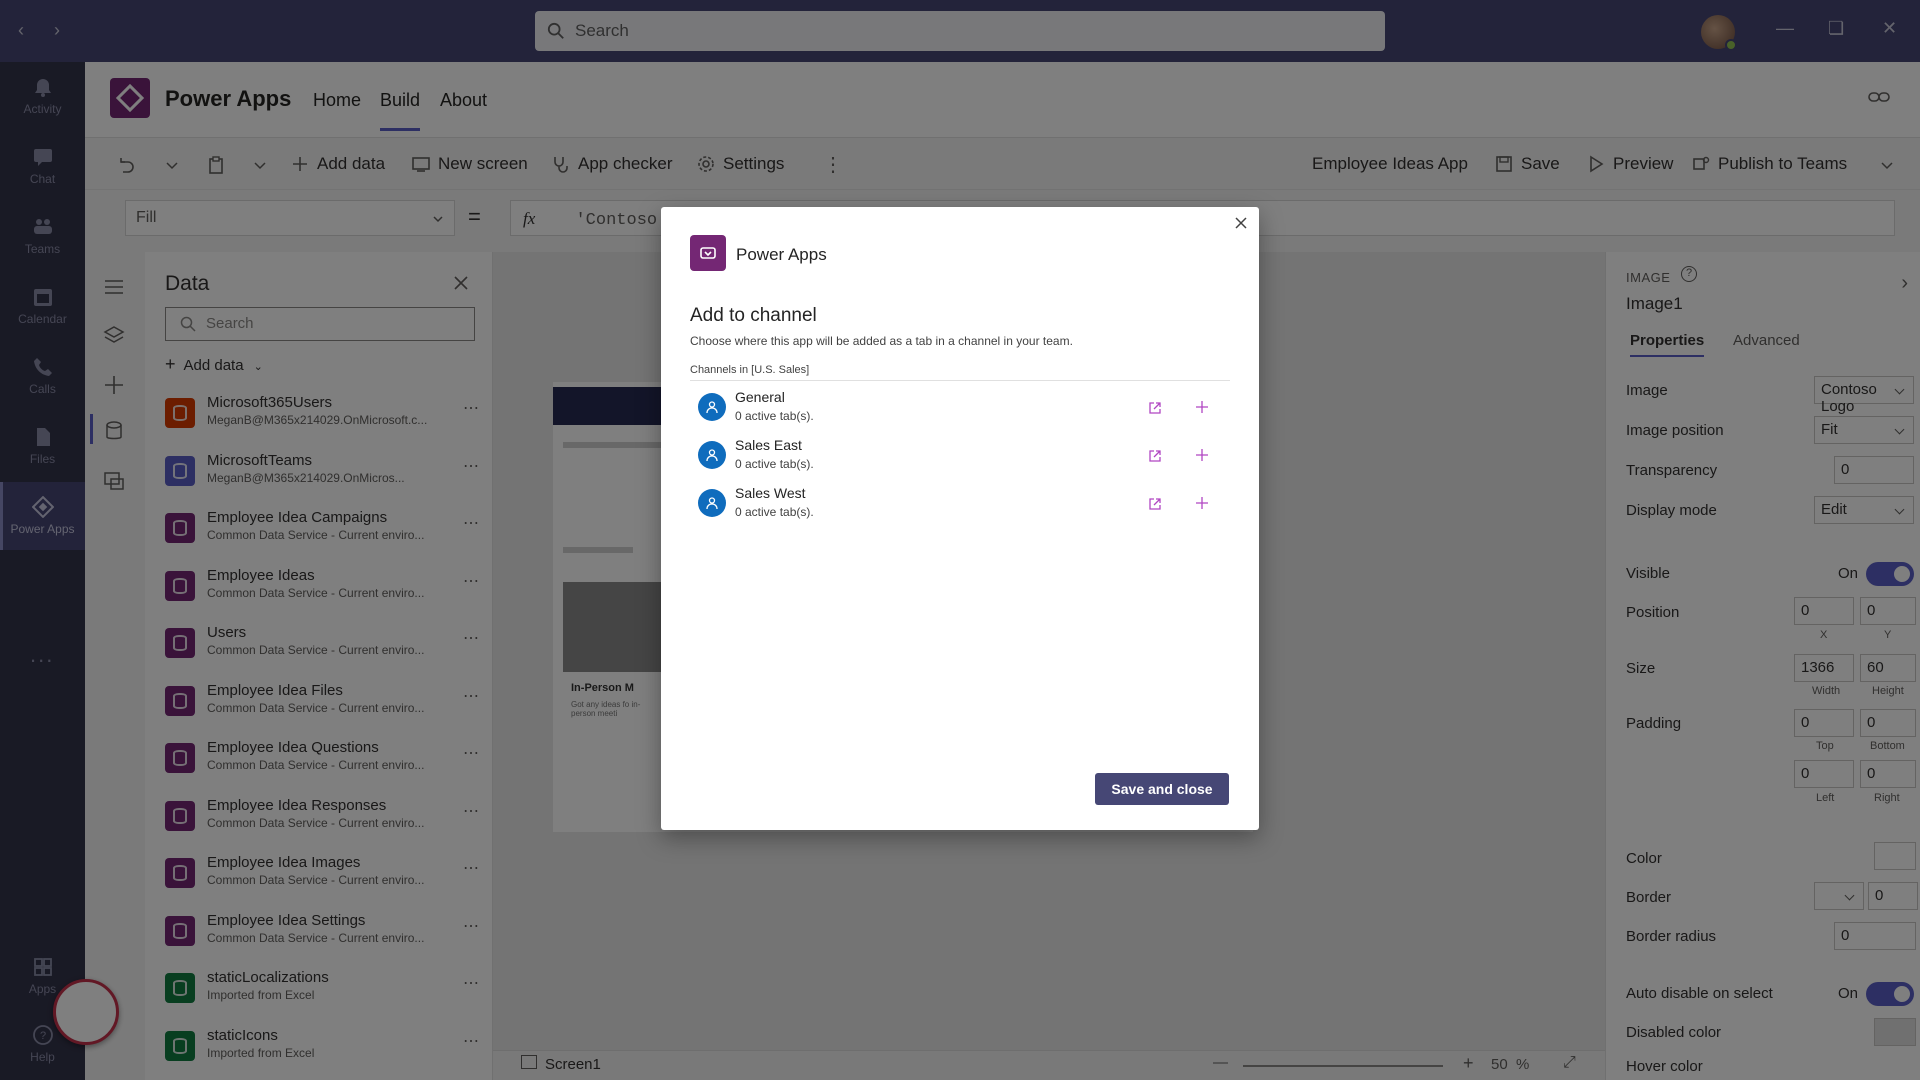  Describe the element at coordinates (1241, 223) in the screenshot. I see `close-icon` at that location.